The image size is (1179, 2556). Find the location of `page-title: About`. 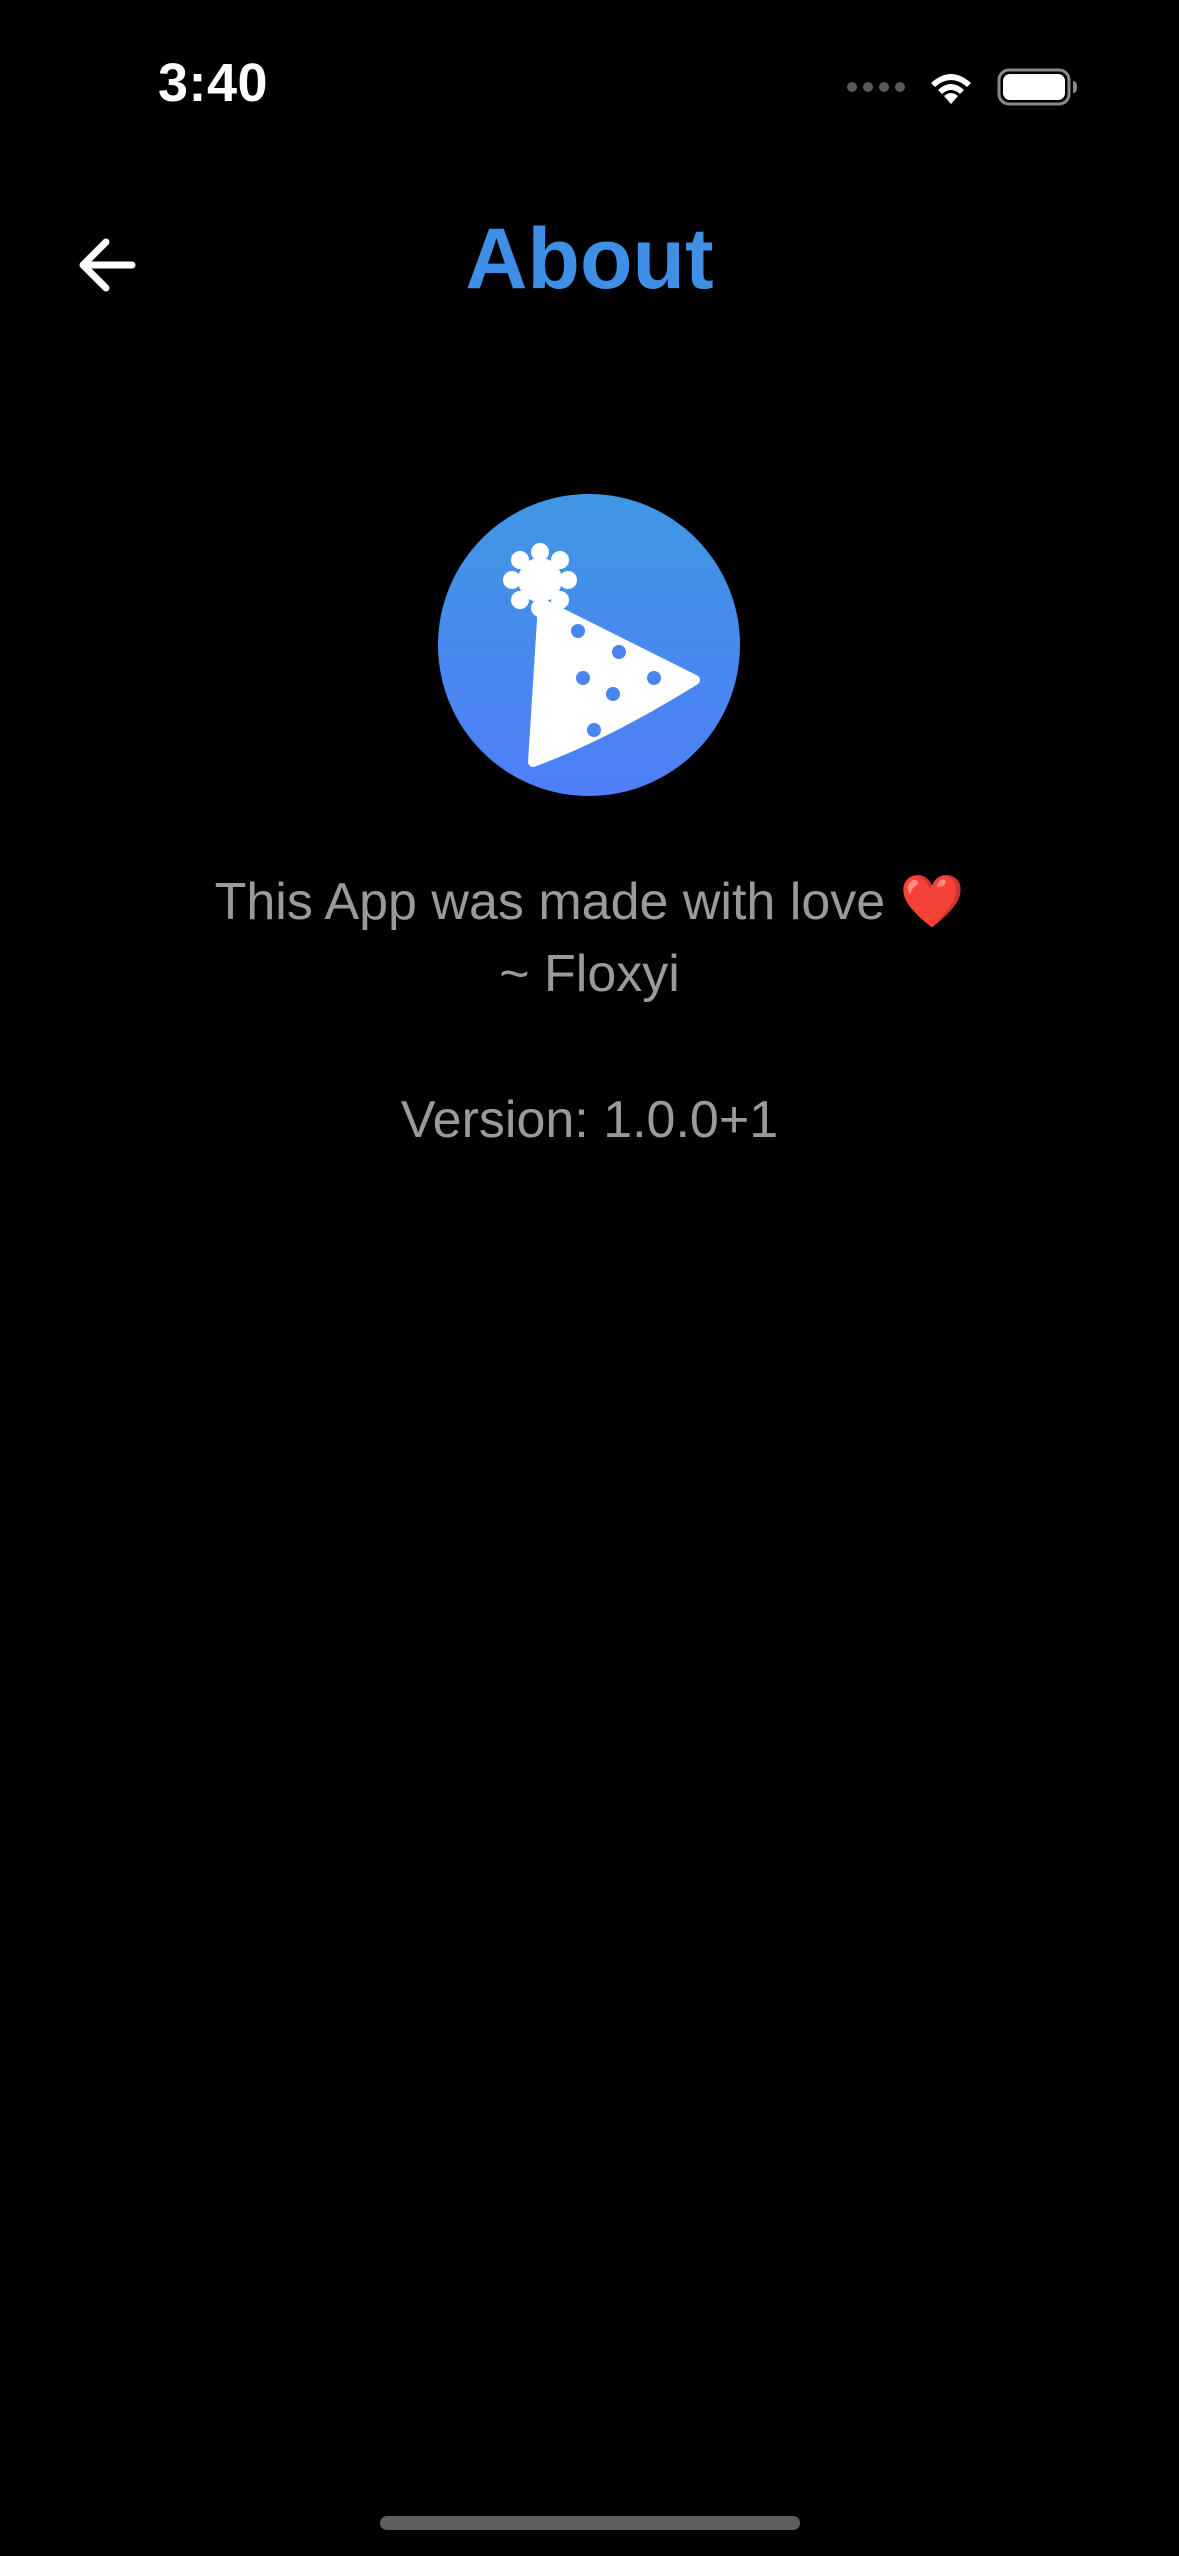

page-title: About is located at coordinates (589, 259).